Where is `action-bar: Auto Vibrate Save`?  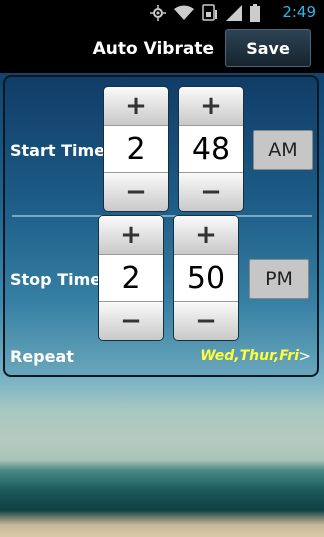 action-bar: Auto Vibrate Save is located at coordinates (162, 49).